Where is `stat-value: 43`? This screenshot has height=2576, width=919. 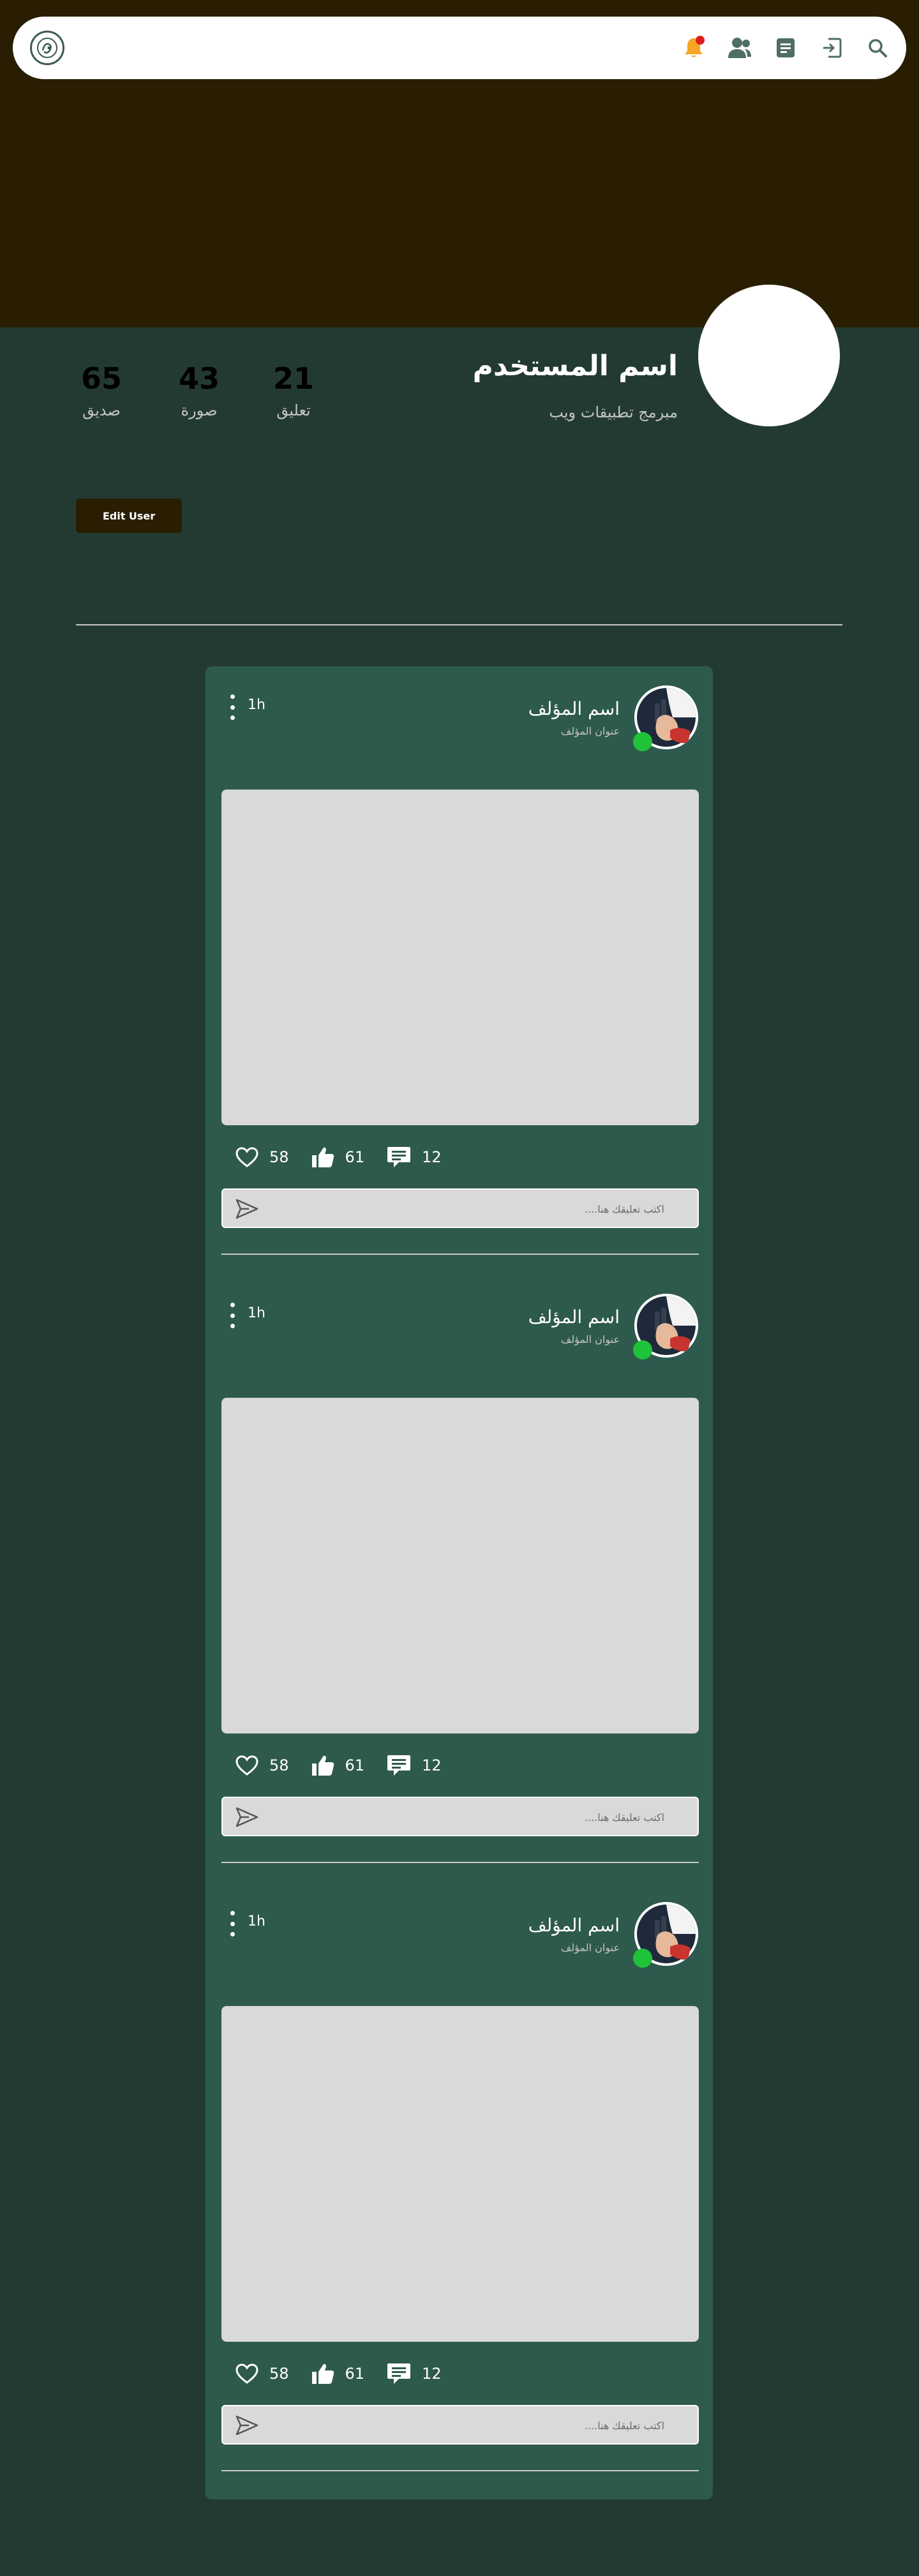 stat-value: 43 is located at coordinates (199, 378).